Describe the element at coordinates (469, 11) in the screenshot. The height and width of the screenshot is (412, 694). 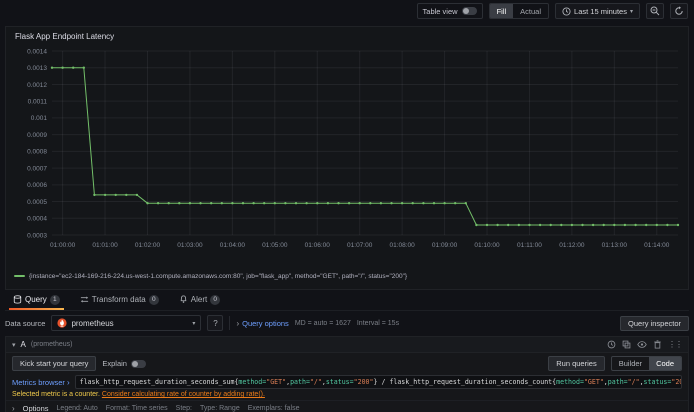
I see `table-view-toggle` at that location.